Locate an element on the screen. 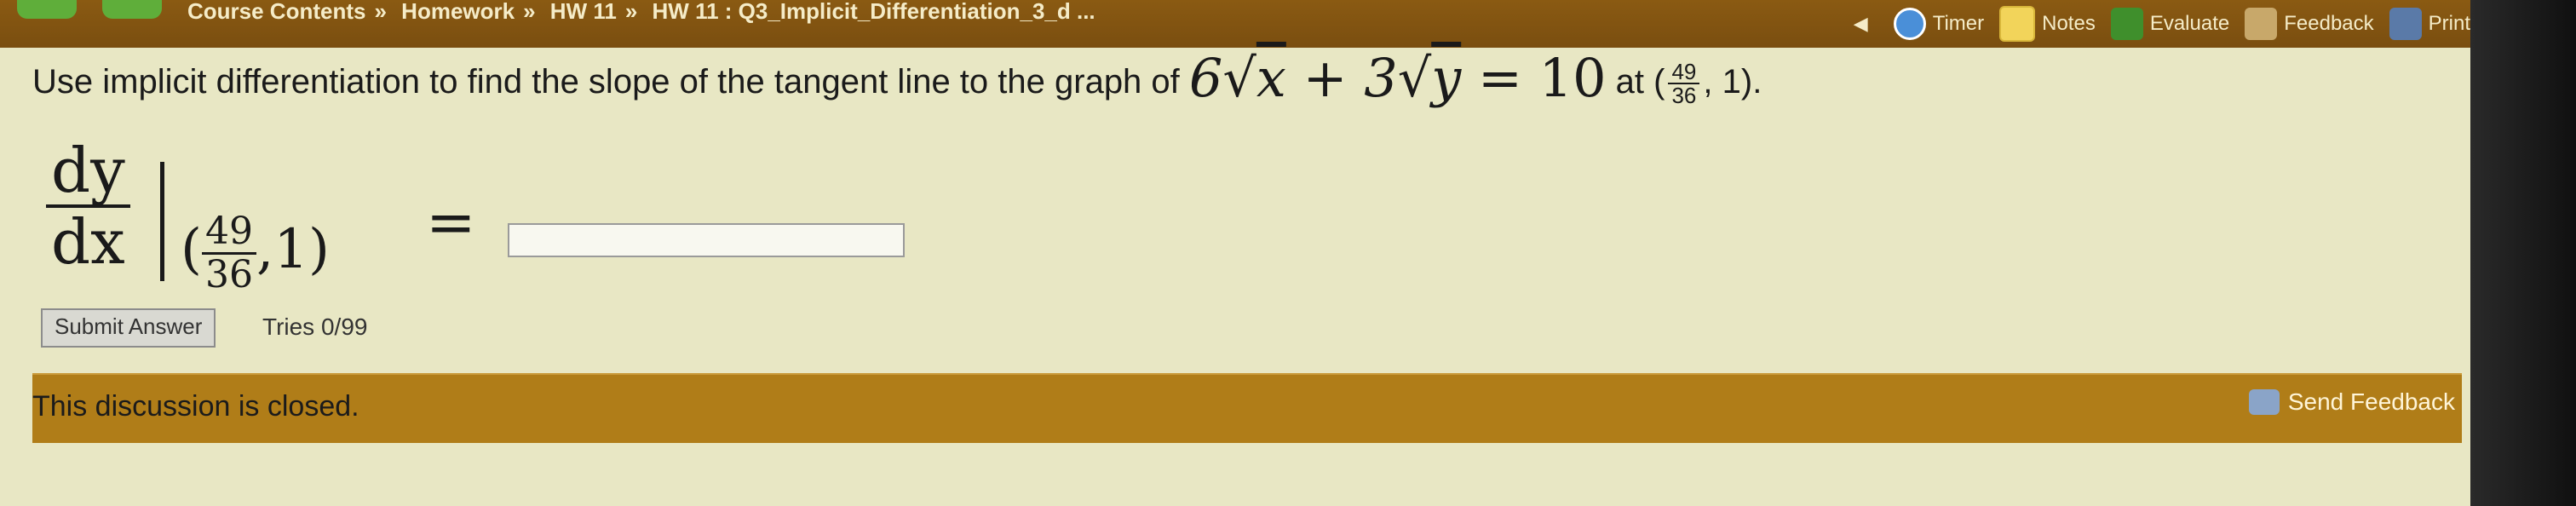  tries-counter: Tries 0/99 is located at coordinates (315, 326).